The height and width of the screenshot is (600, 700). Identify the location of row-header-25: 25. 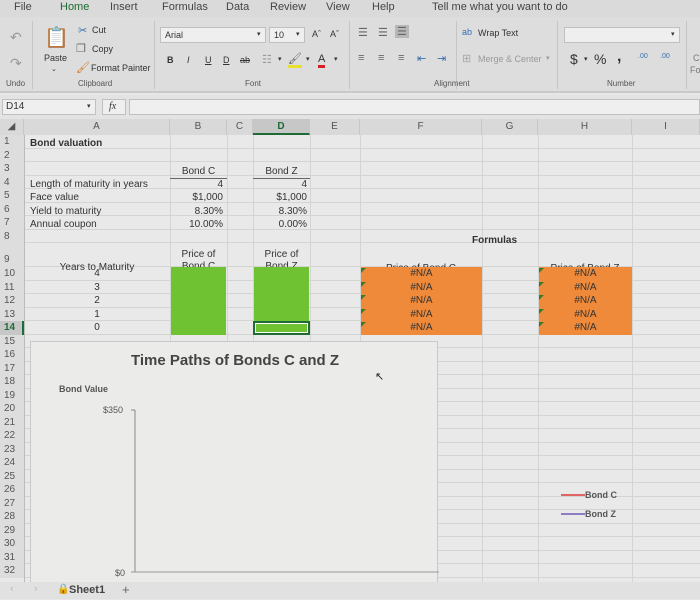
(12, 476).